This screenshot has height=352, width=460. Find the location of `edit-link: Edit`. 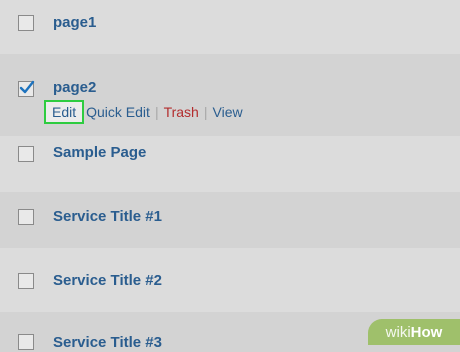

edit-link: Edit is located at coordinates (64, 112).